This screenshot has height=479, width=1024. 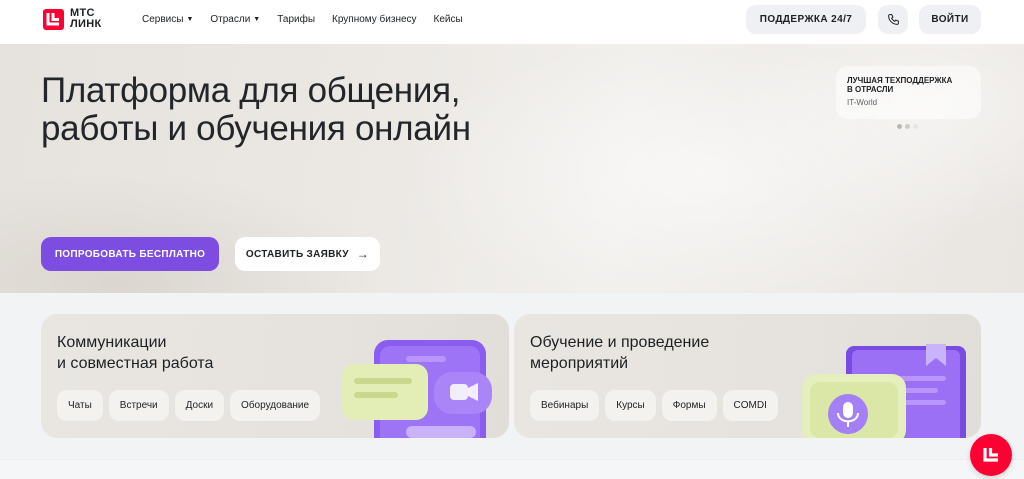 I want to click on nav-item-cases: Кейсы, so click(x=448, y=19).